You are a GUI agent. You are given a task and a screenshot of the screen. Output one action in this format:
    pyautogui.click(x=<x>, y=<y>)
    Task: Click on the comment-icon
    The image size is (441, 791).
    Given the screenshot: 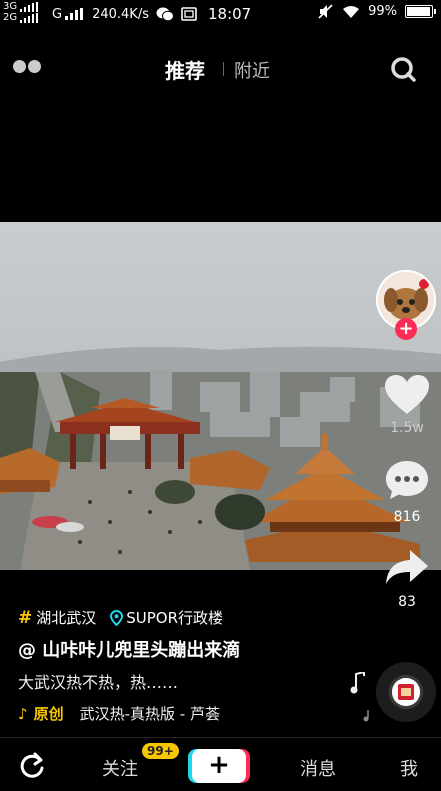 What is the action you would take?
    pyautogui.click(x=407, y=480)
    